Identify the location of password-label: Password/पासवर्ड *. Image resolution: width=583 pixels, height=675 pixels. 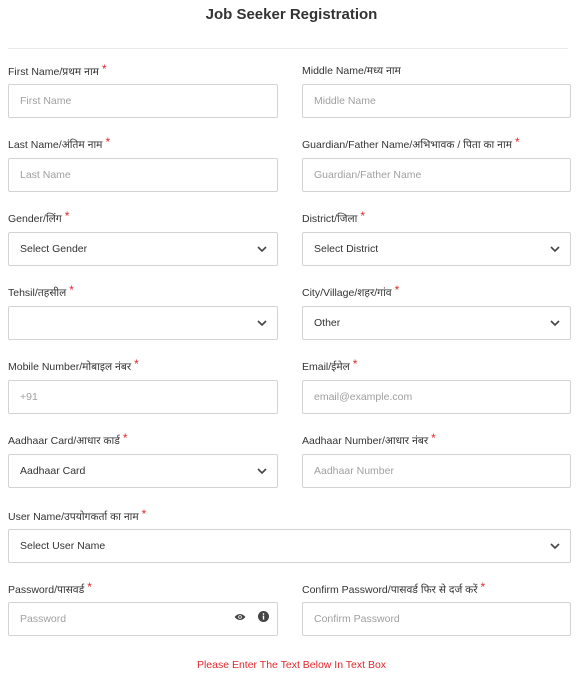
(50, 588).